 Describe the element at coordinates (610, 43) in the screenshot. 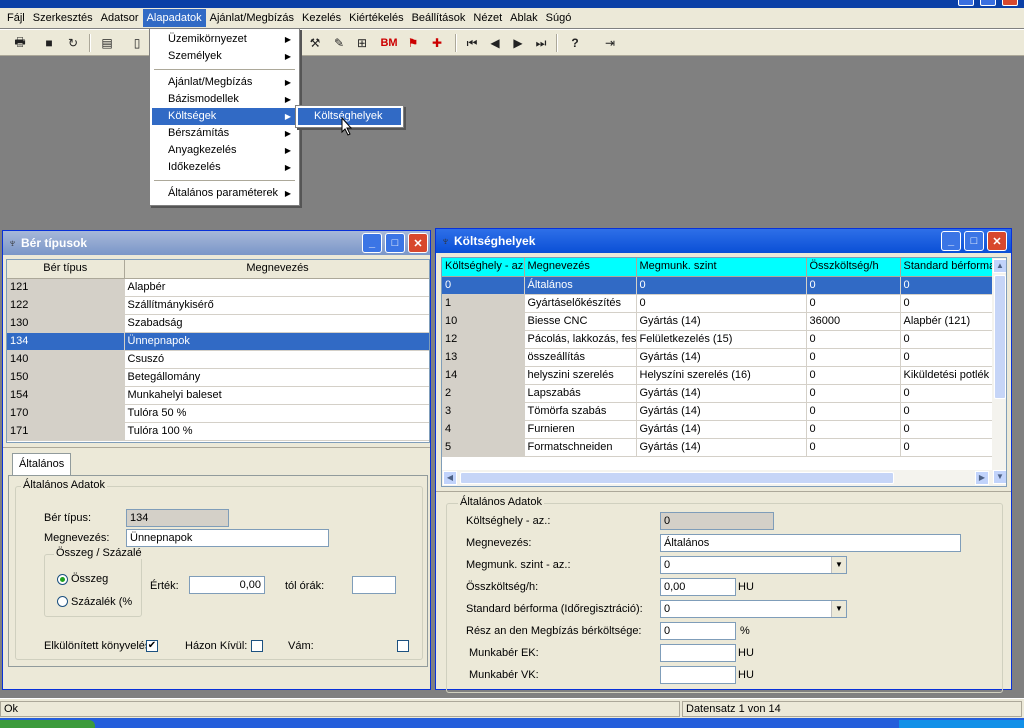

I see `exit-icon: ⇥` at that location.